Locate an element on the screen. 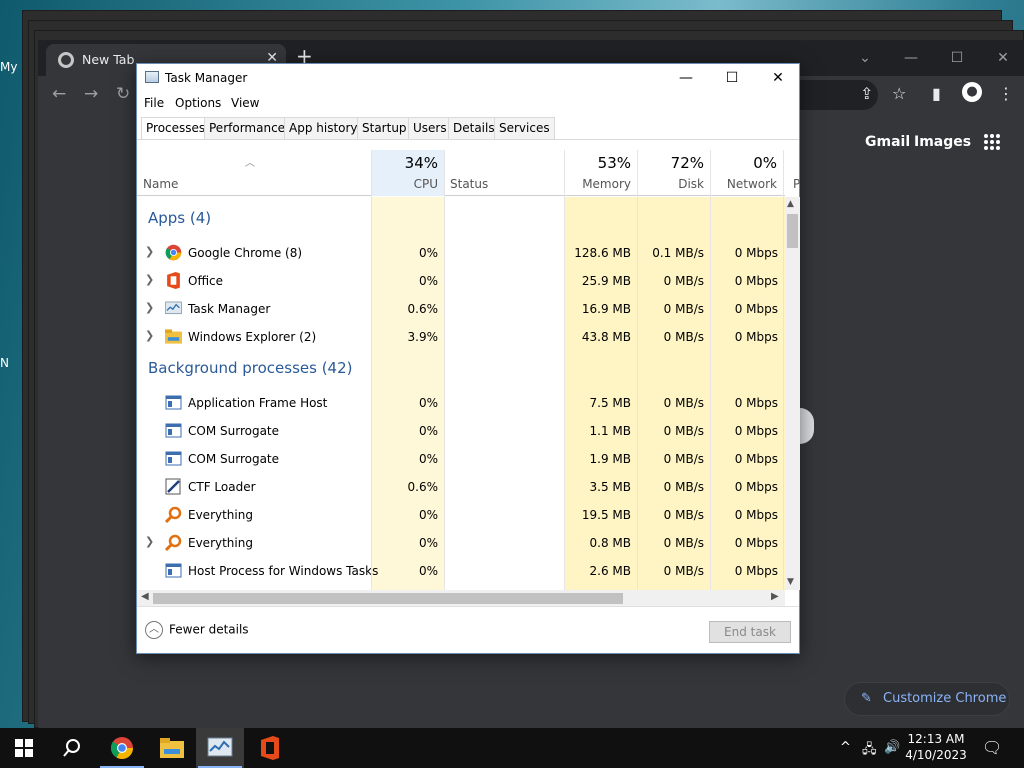 Image resolution: width=1024 pixels, height=768 pixels. taskbar-task-manager is located at coordinates (220, 748).